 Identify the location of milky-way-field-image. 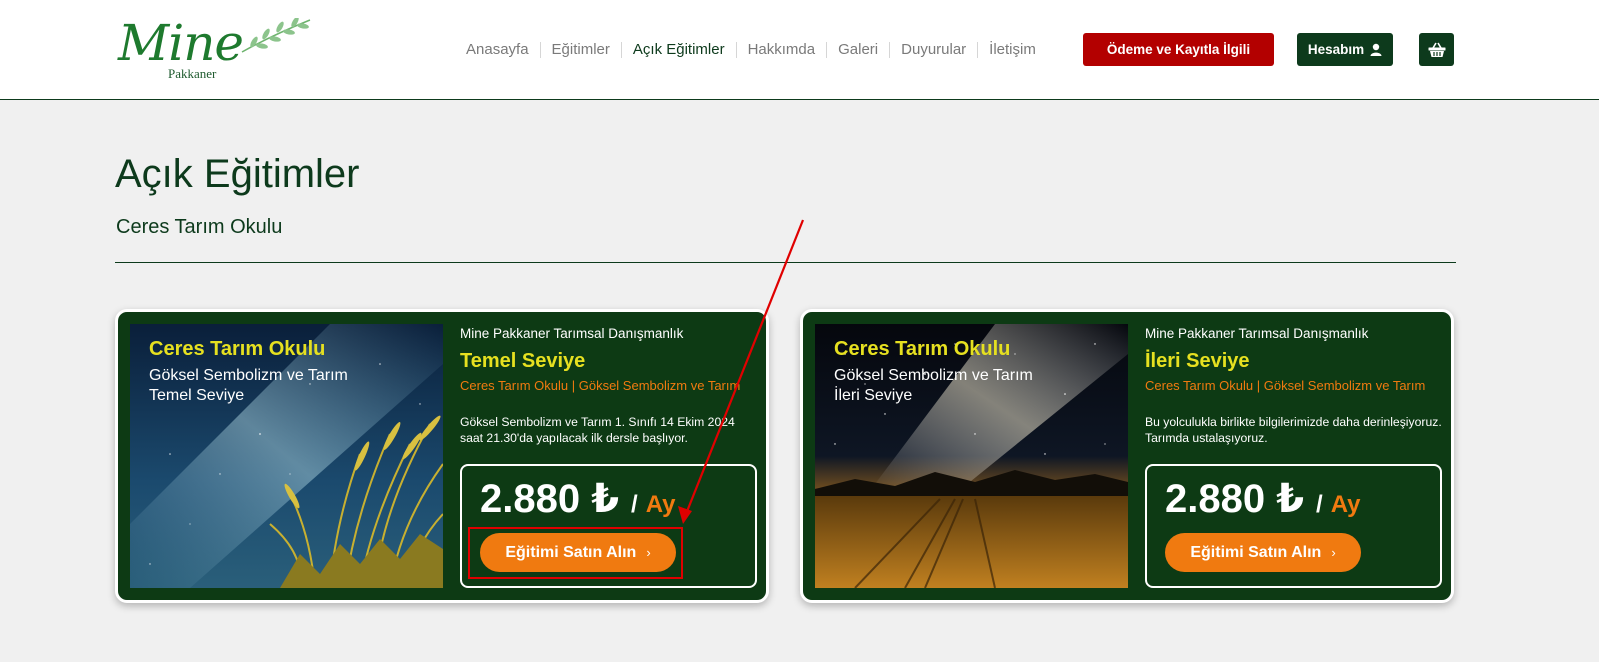
(971, 456).